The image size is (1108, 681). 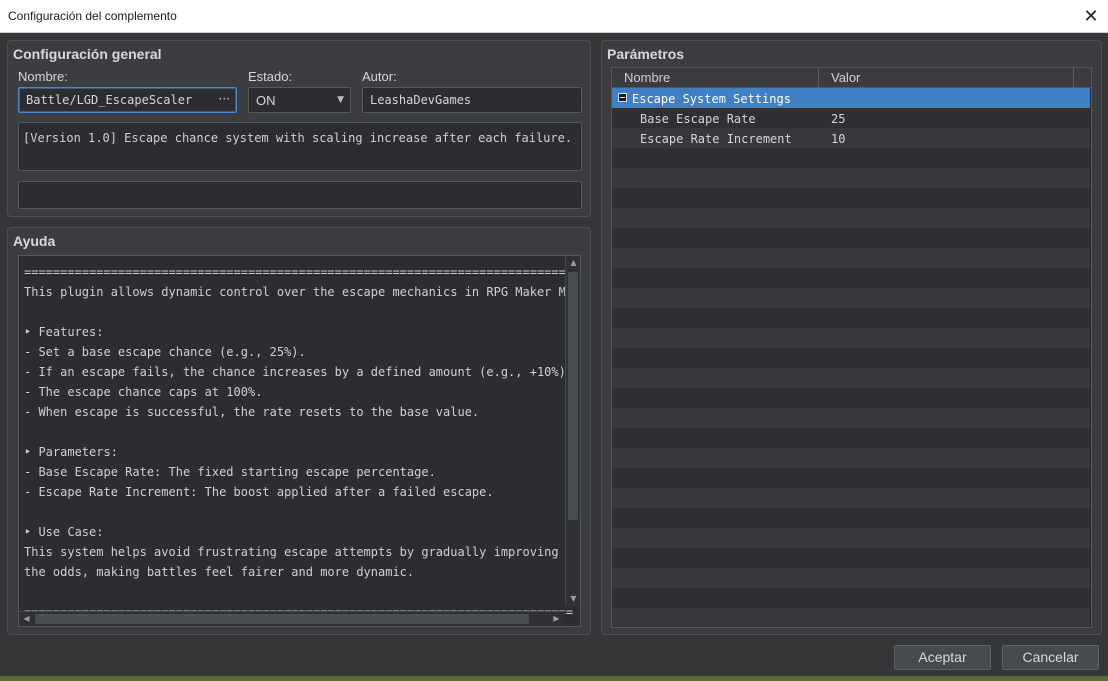 I want to click on scroll-left-icon: ◀, so click(x=26, y=618).